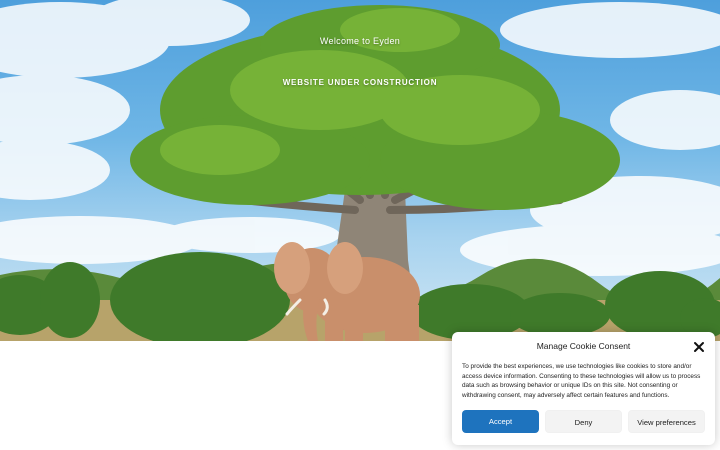  Describe the element at coordinates (583, 346) in the screenshot. I see `cookie-dialog-title: Manage Cookie Consent` at that location.